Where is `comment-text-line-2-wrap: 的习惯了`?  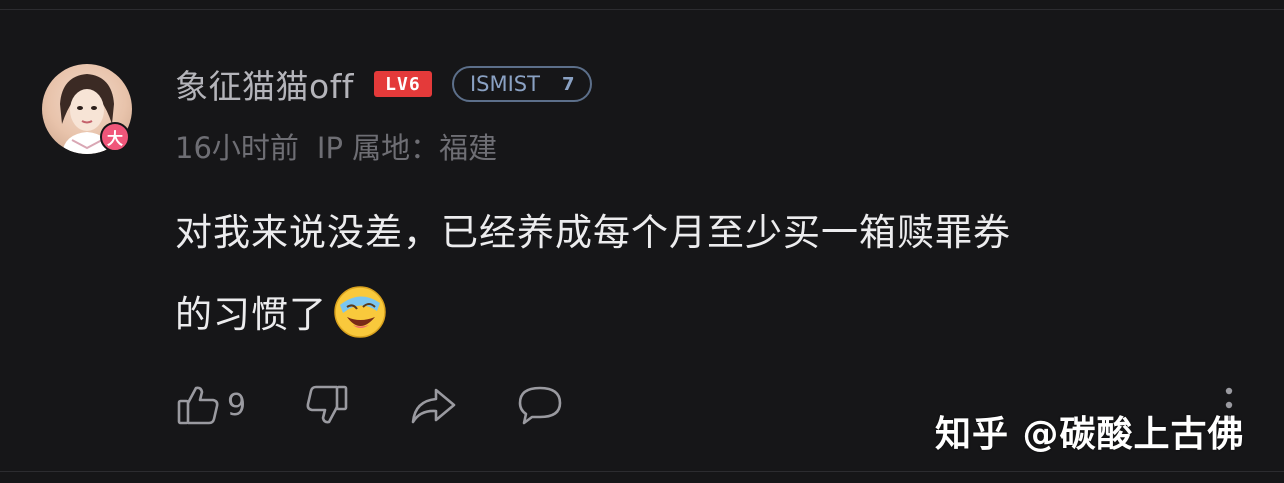 comment-text-line-2-wrap: 的习惯了 is located at coordinates (695, 315).